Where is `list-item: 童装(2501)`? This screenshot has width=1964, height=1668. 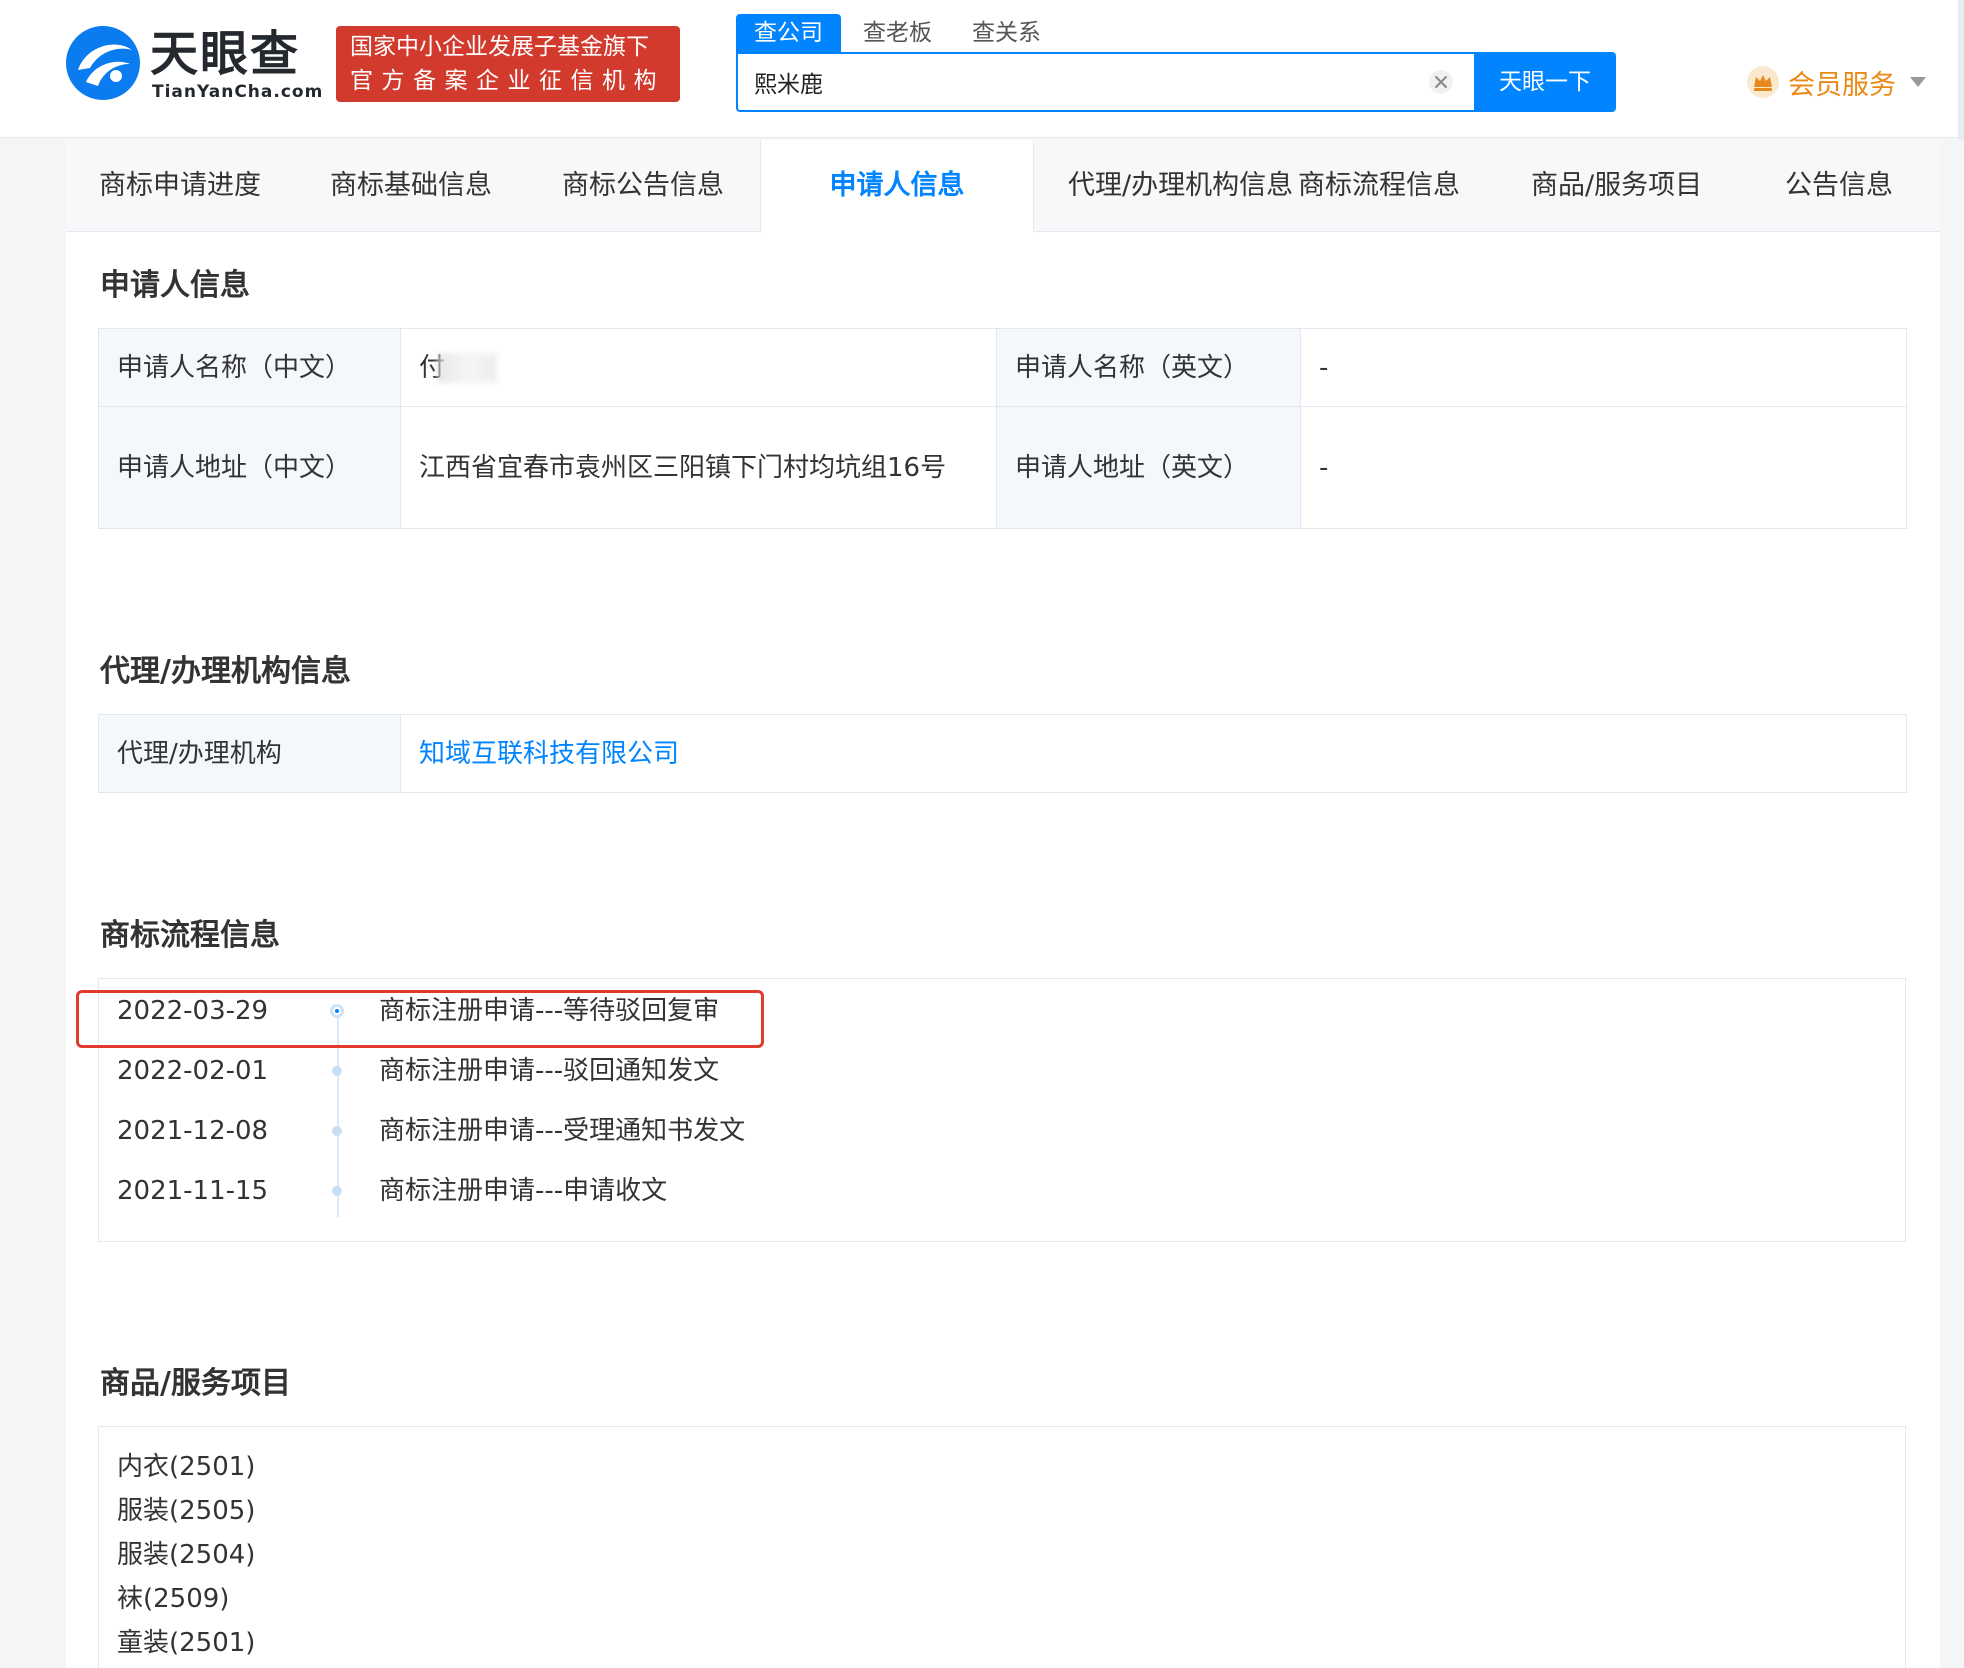 list-item: 童装(2501) is located at coordinates (186, 1643).